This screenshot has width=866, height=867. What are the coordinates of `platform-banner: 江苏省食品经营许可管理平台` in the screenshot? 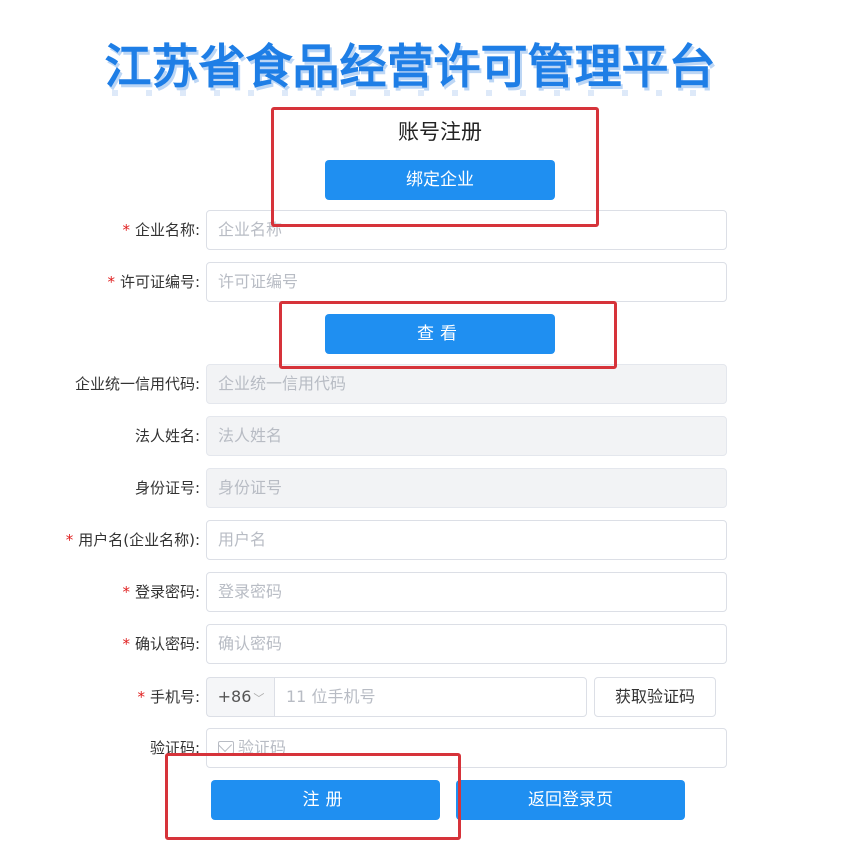 It's located at (410, 60).